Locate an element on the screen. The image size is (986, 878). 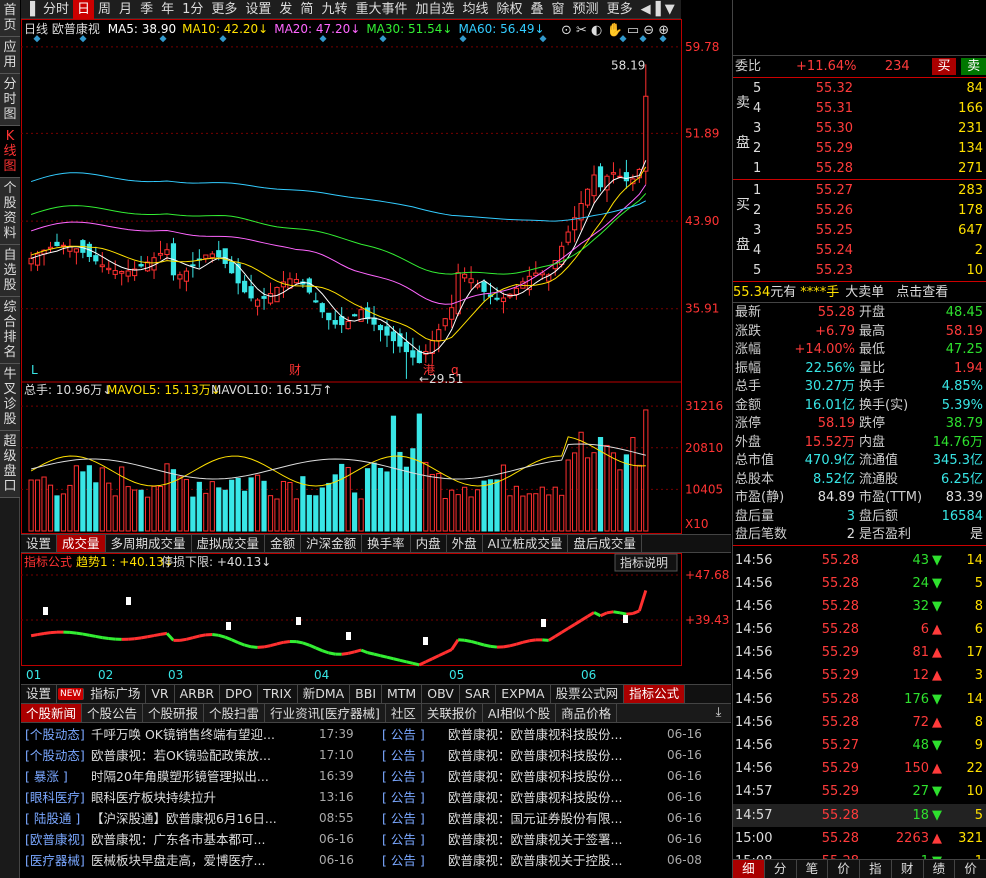
sidebar-item-0: 首页 is located at coordinates (10, 18).